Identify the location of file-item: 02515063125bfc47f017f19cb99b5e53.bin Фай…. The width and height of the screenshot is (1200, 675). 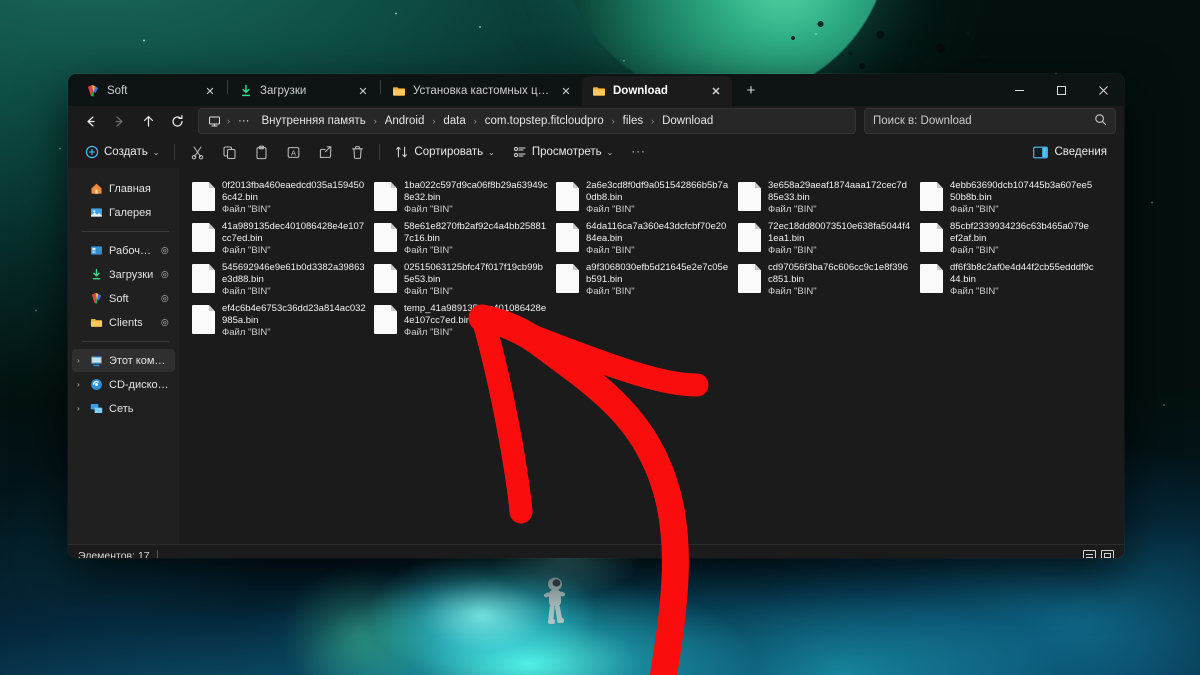
(461, 280).